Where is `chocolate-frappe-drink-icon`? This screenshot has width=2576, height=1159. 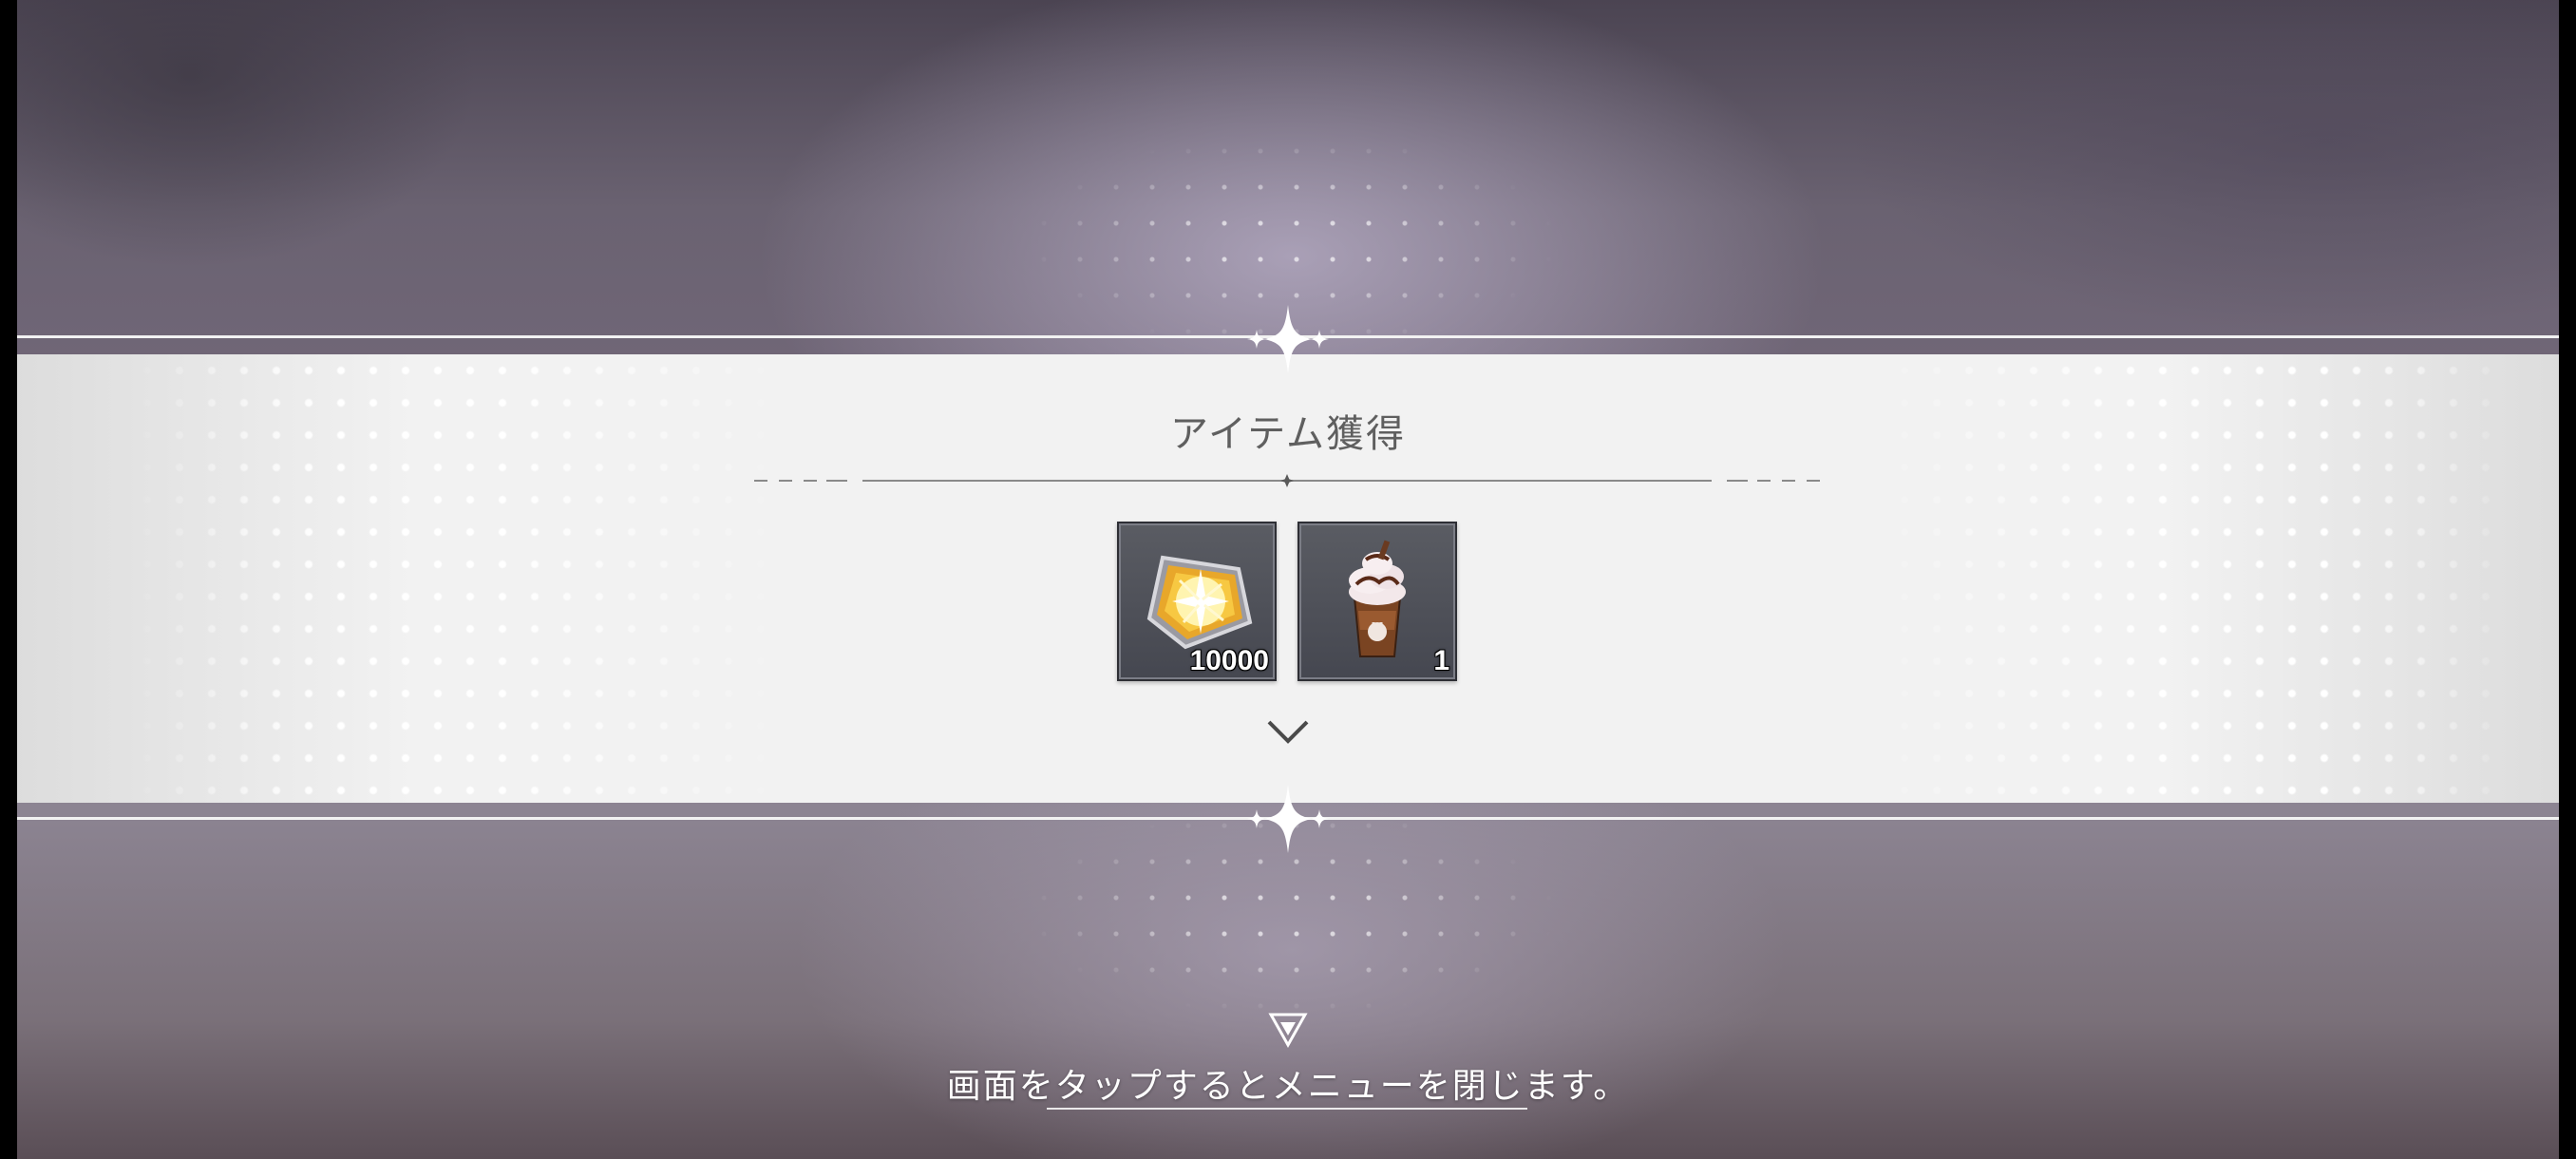
chocolate-frappe-drink-icon is located at coordinates (1377, 598).